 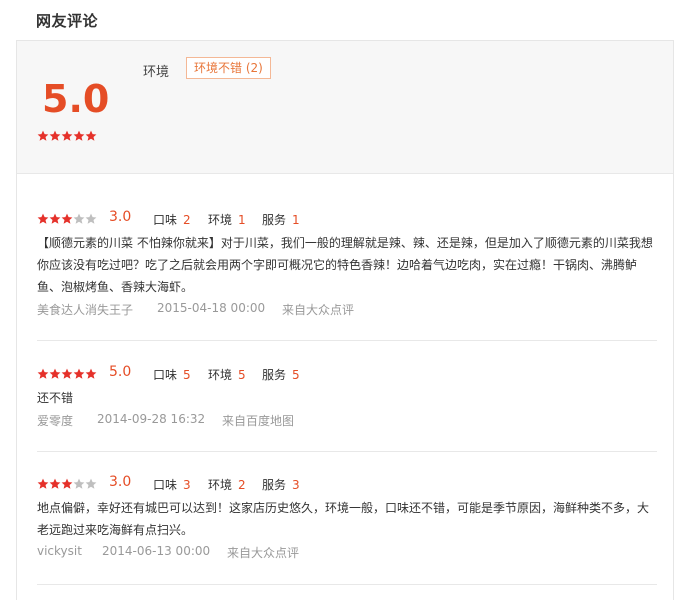 I want to click on environment-rating: 环境 1, so click(x=227, y=219).